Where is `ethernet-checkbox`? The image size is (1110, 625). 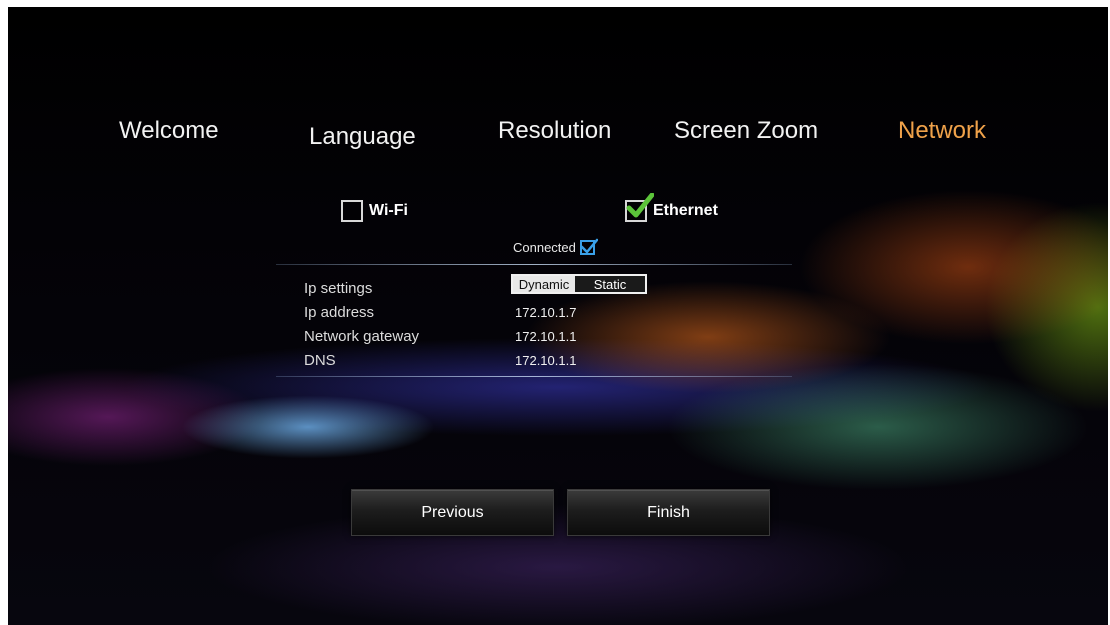 ethernet-checkbox is located at coordinates (639, 207).